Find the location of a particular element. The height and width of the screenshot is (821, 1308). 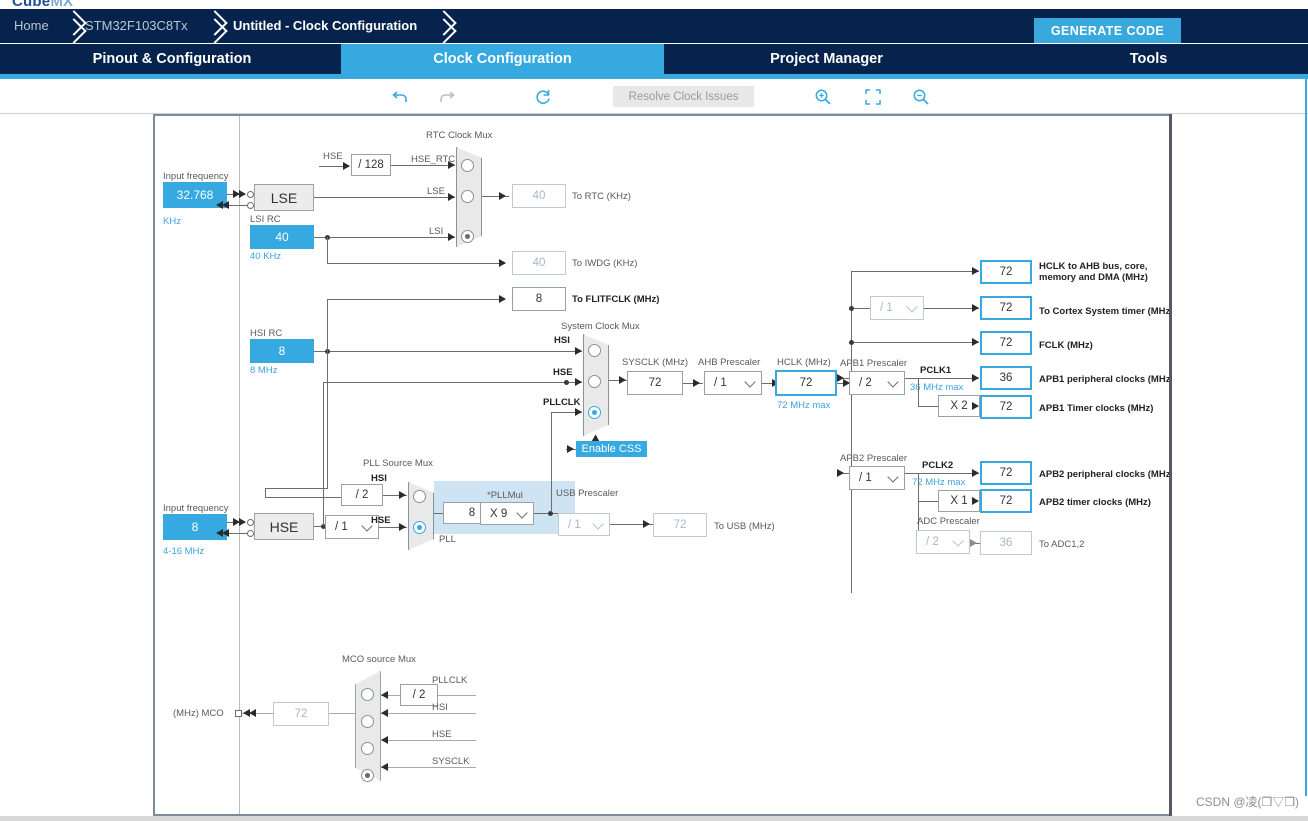

apb2-prescaler-select: / 1 is located at coordinates (877, 478).